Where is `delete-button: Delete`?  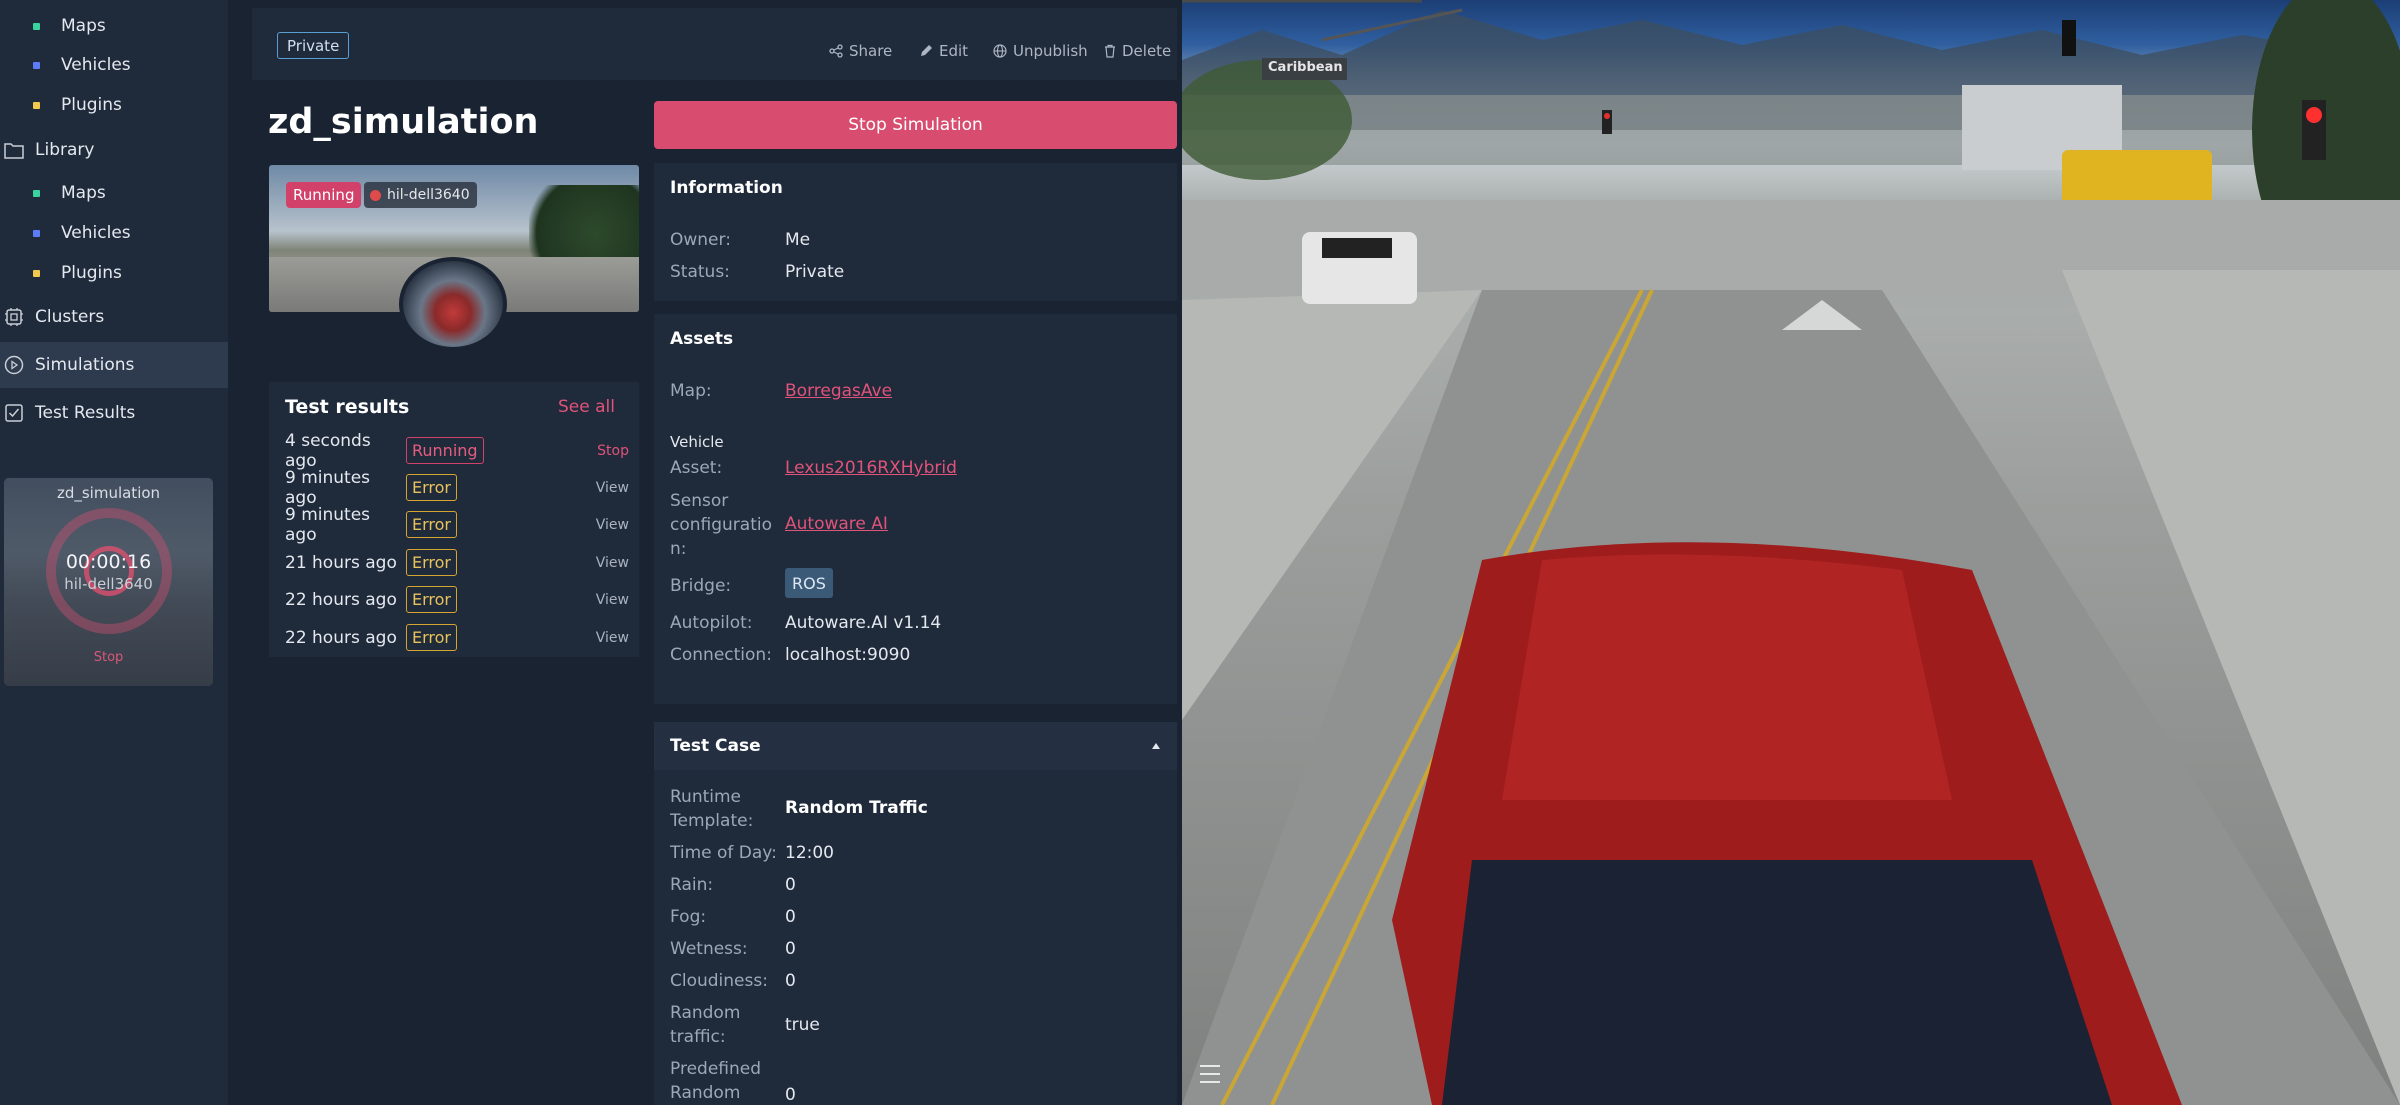 delete-button: Delete is located at coordinates (1137, 51).